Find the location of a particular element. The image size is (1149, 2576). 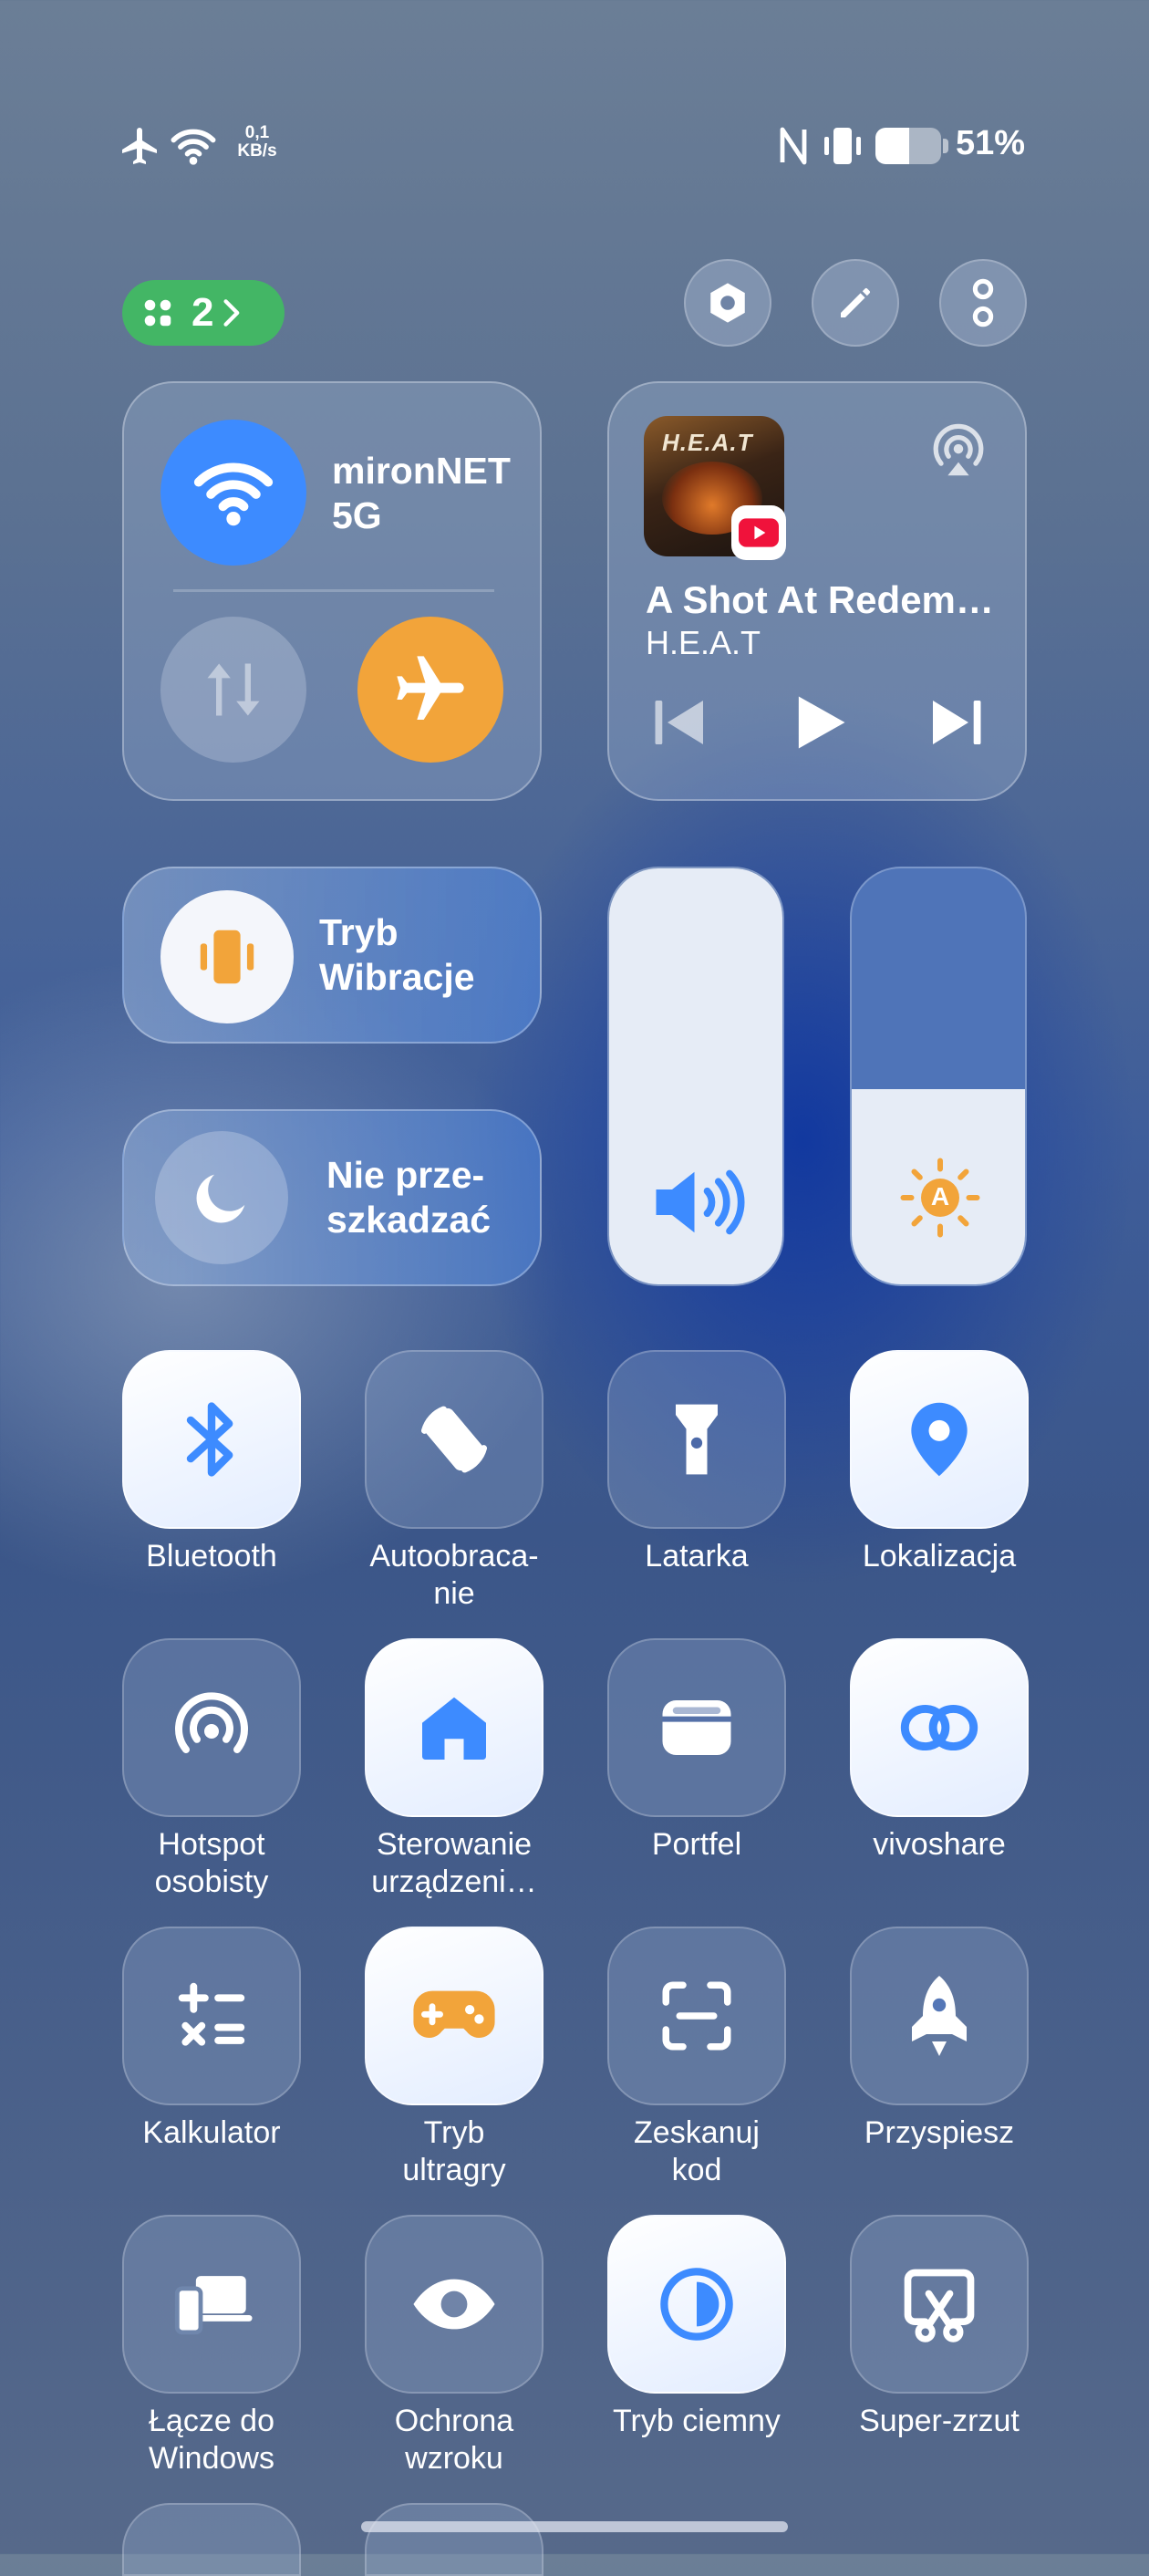

battery-tip is located at coordinates (945, 146).